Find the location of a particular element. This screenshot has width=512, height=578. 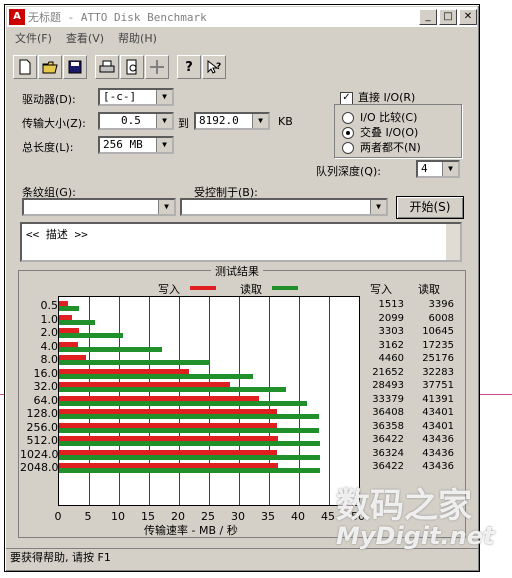

radio-icon is located at coordinates (348, 148).